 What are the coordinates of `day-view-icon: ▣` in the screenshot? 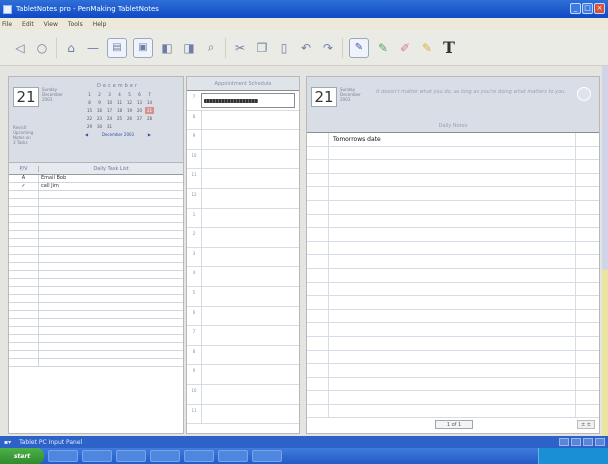 It's located at (143, 47).